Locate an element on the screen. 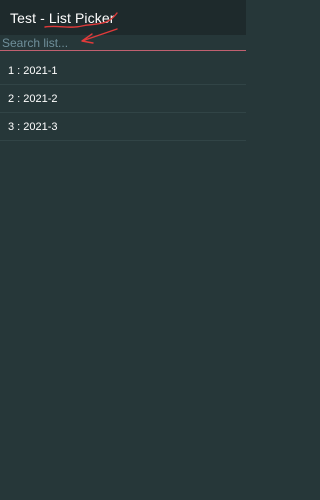  list-item: 2 : 2021-2 is located at coordinates (123, 99).